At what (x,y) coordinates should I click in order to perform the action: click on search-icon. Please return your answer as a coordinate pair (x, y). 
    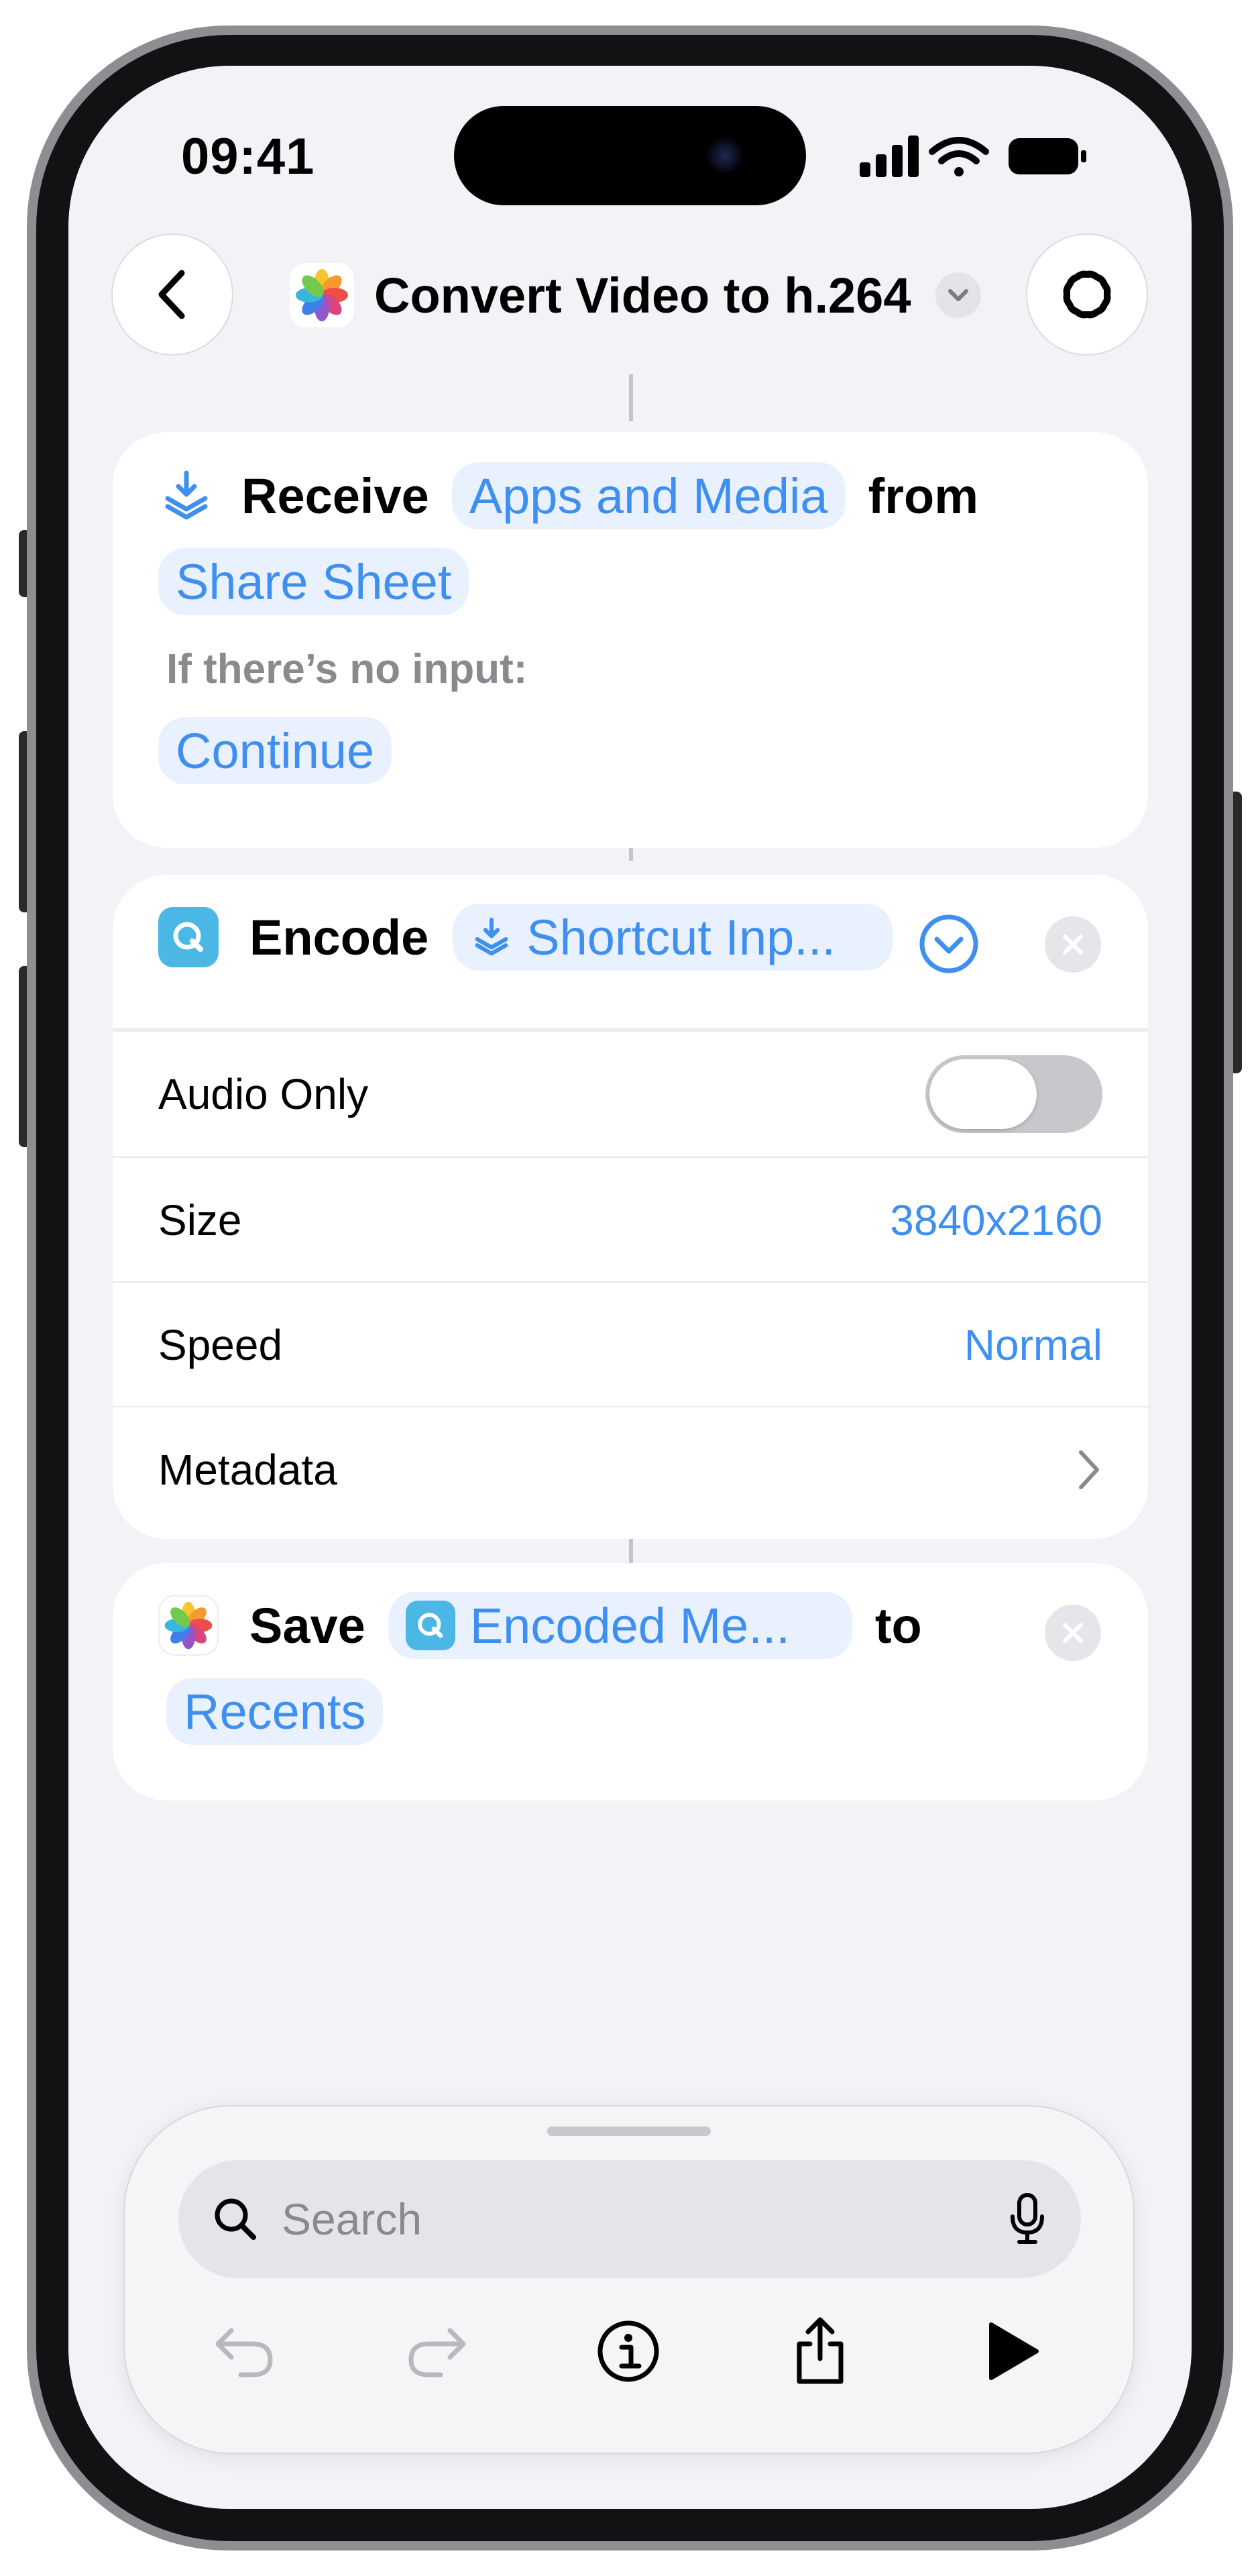
    Looking at the image, I should click on (236, 2219).